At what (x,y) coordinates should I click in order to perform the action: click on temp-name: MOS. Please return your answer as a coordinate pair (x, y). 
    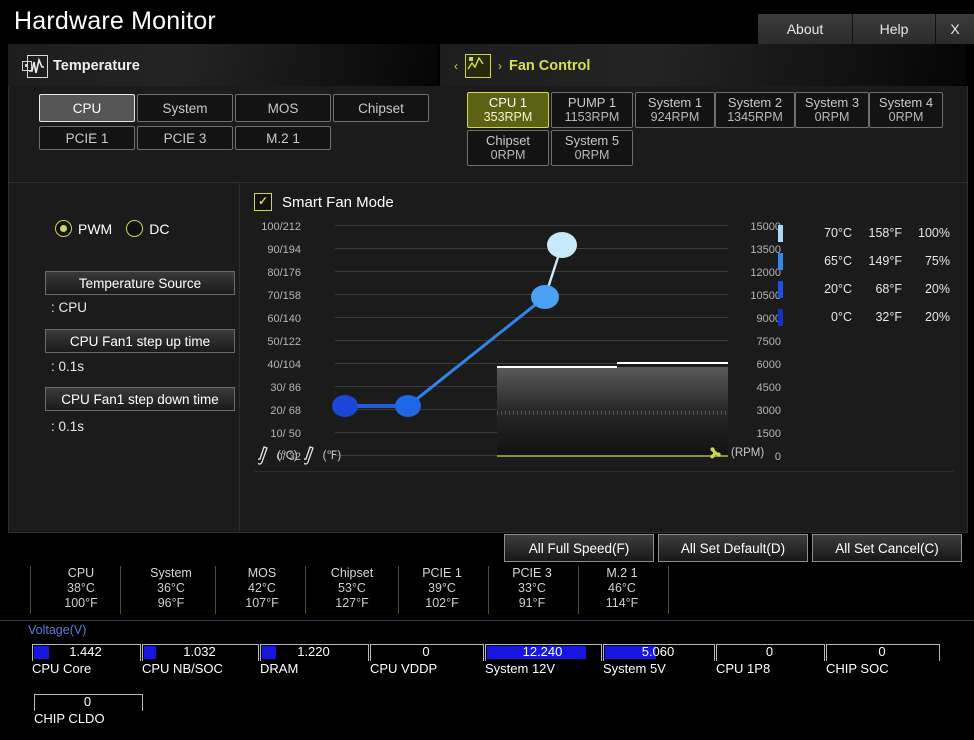
    Looking at the image, I should click on (262, 573).